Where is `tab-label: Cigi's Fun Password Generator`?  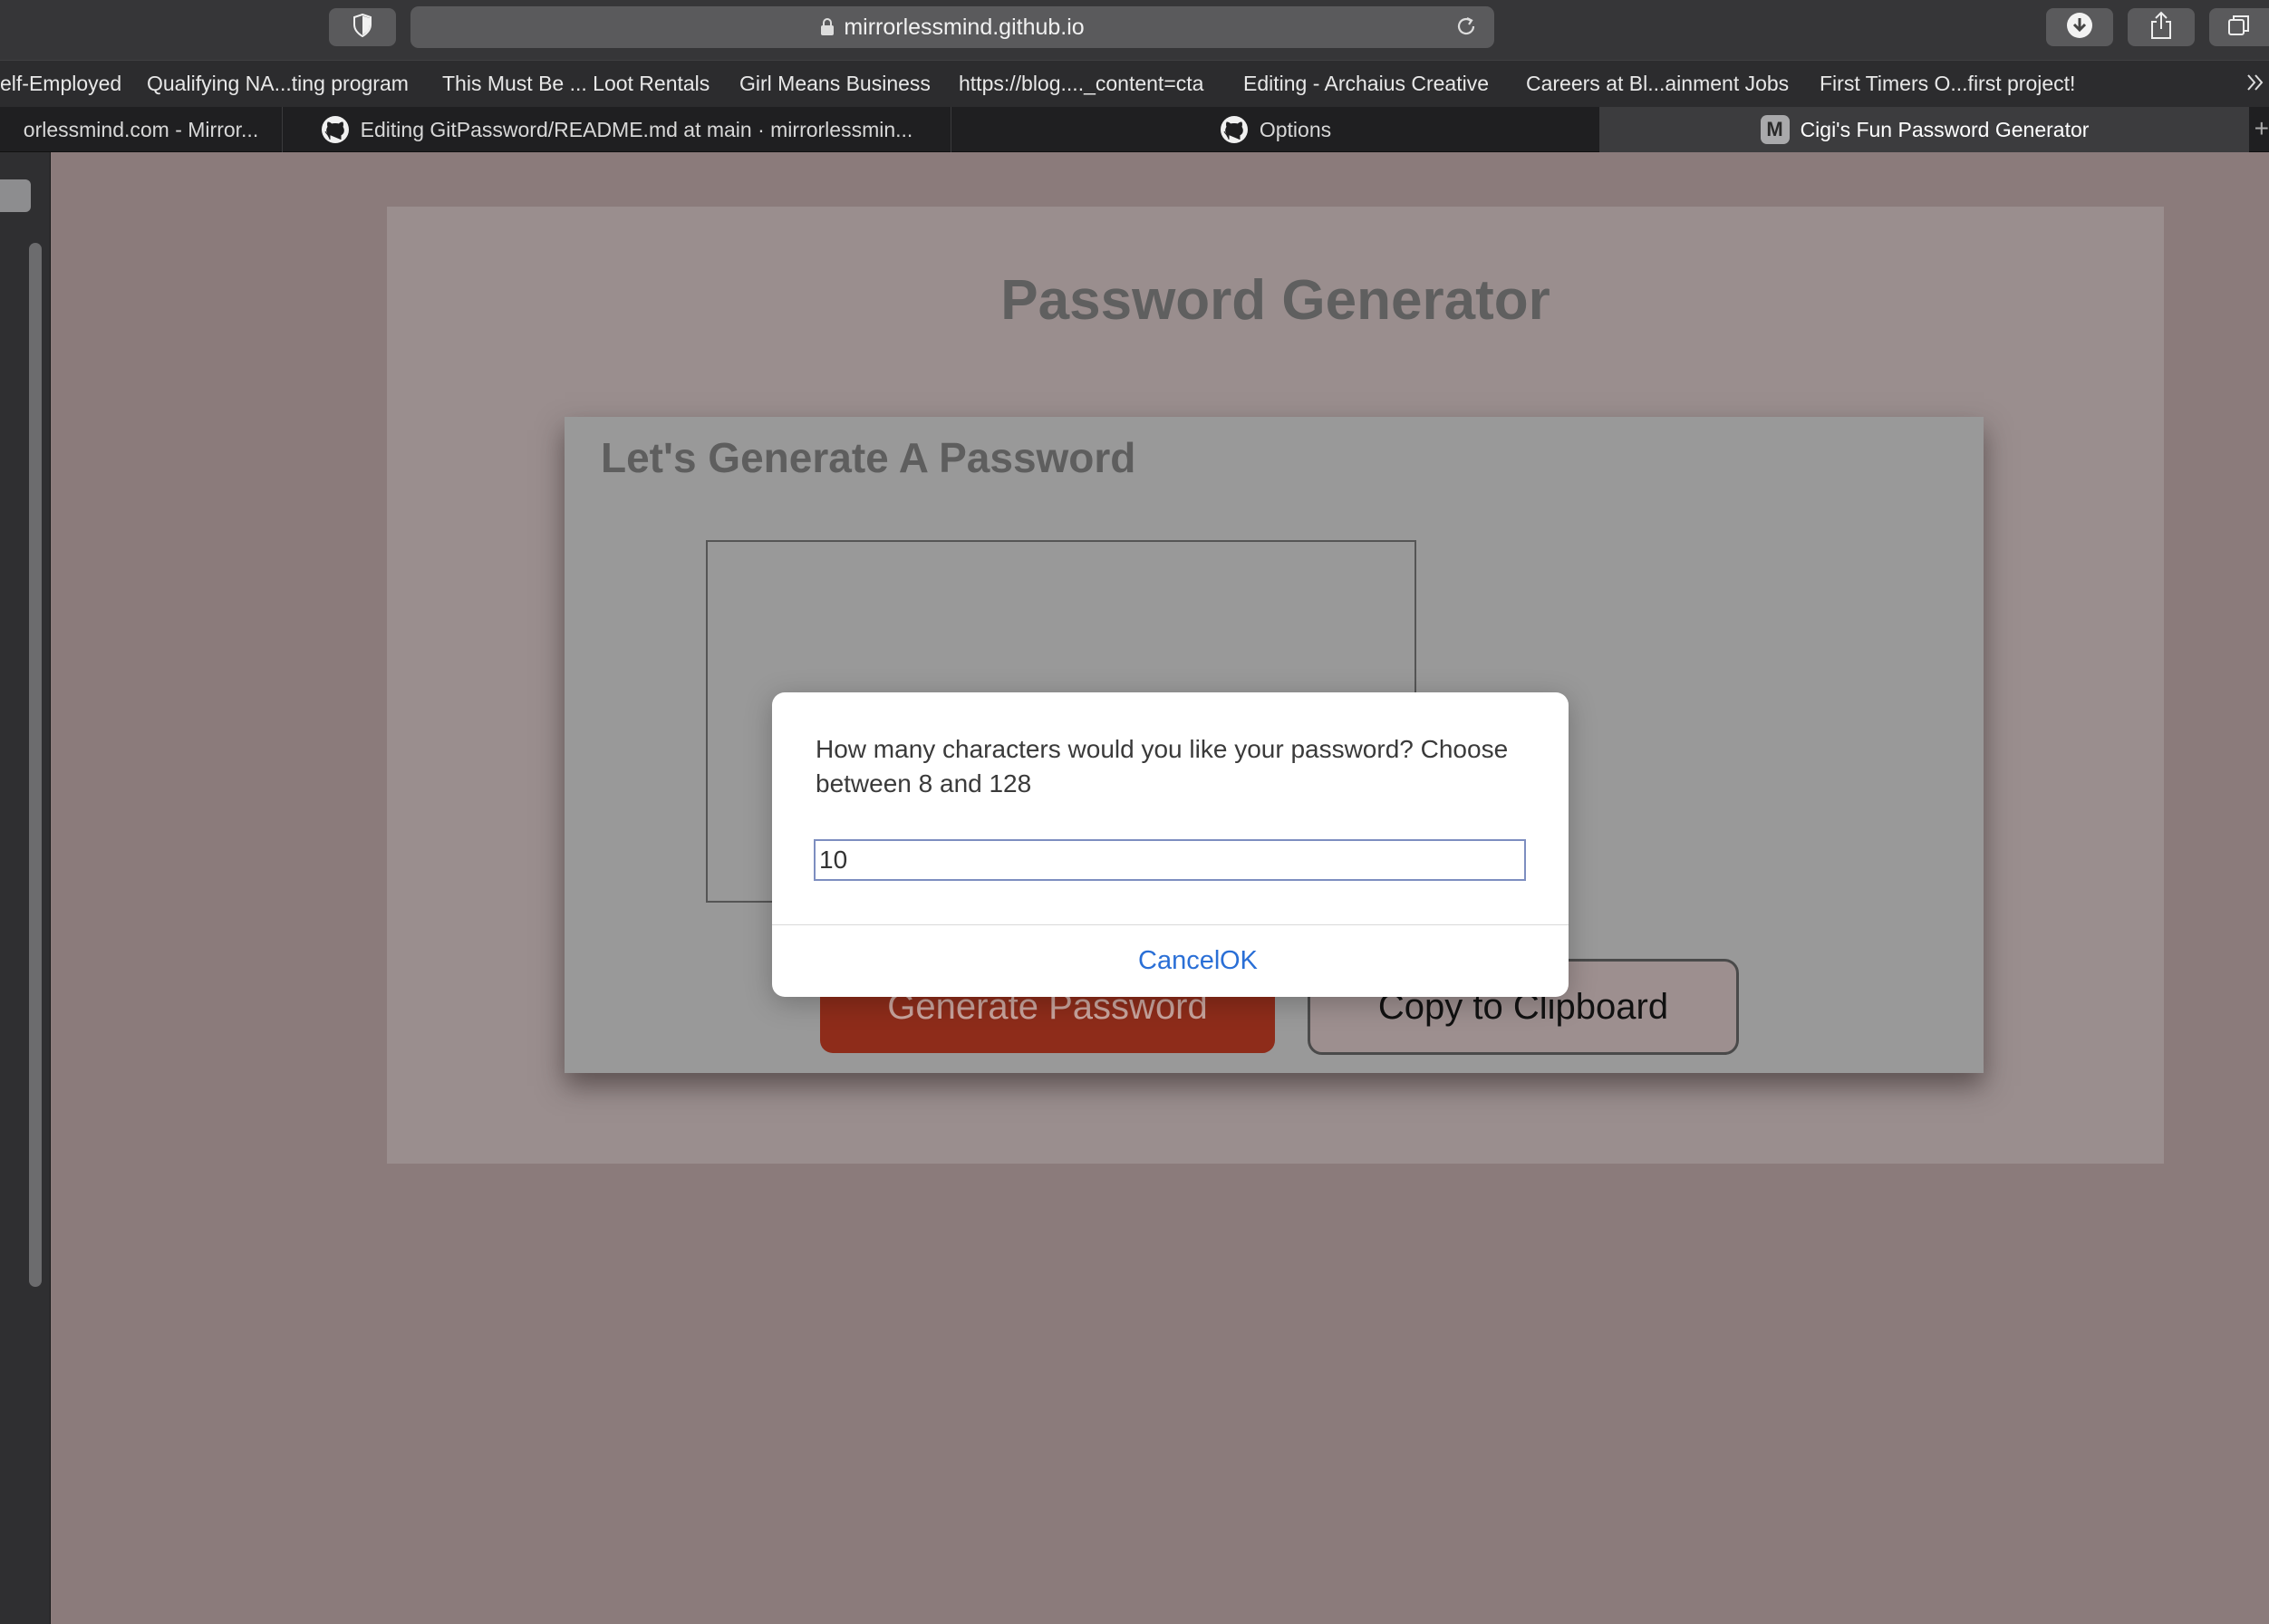 tab-label: Cigi's Fun Password Generator is located at coordinates (1945, 129).